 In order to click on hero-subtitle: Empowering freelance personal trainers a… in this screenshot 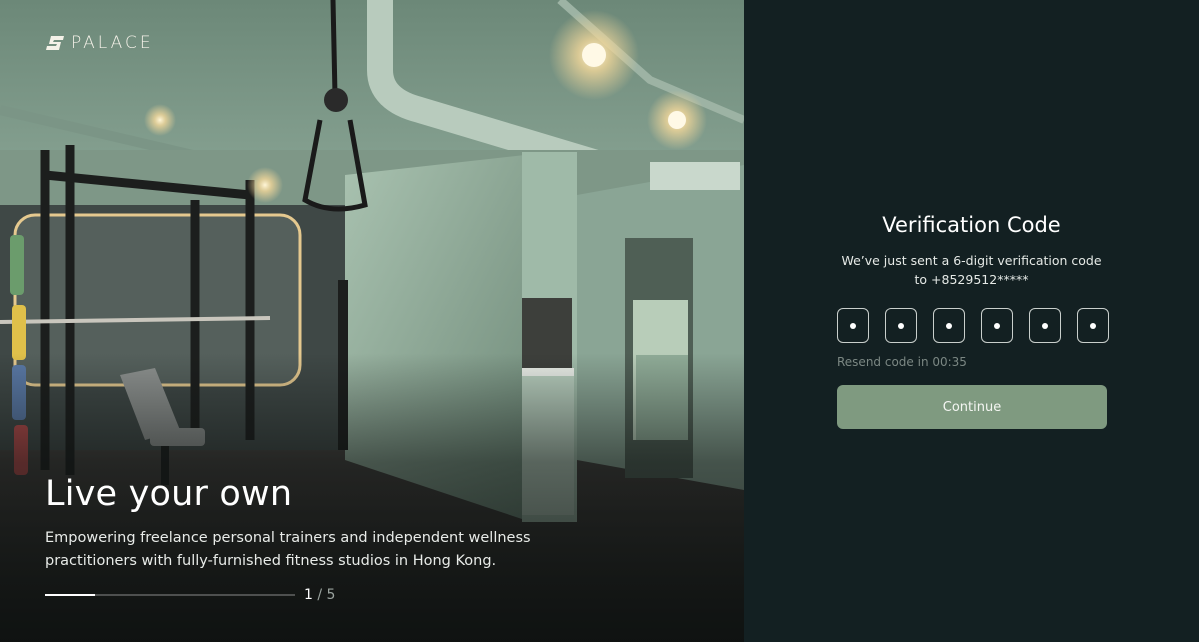, I will do `click(288, 549)`.